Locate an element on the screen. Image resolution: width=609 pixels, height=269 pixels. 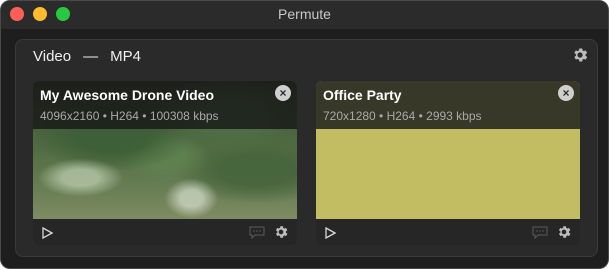
format-label: Video is located at coordinates (52, 56).